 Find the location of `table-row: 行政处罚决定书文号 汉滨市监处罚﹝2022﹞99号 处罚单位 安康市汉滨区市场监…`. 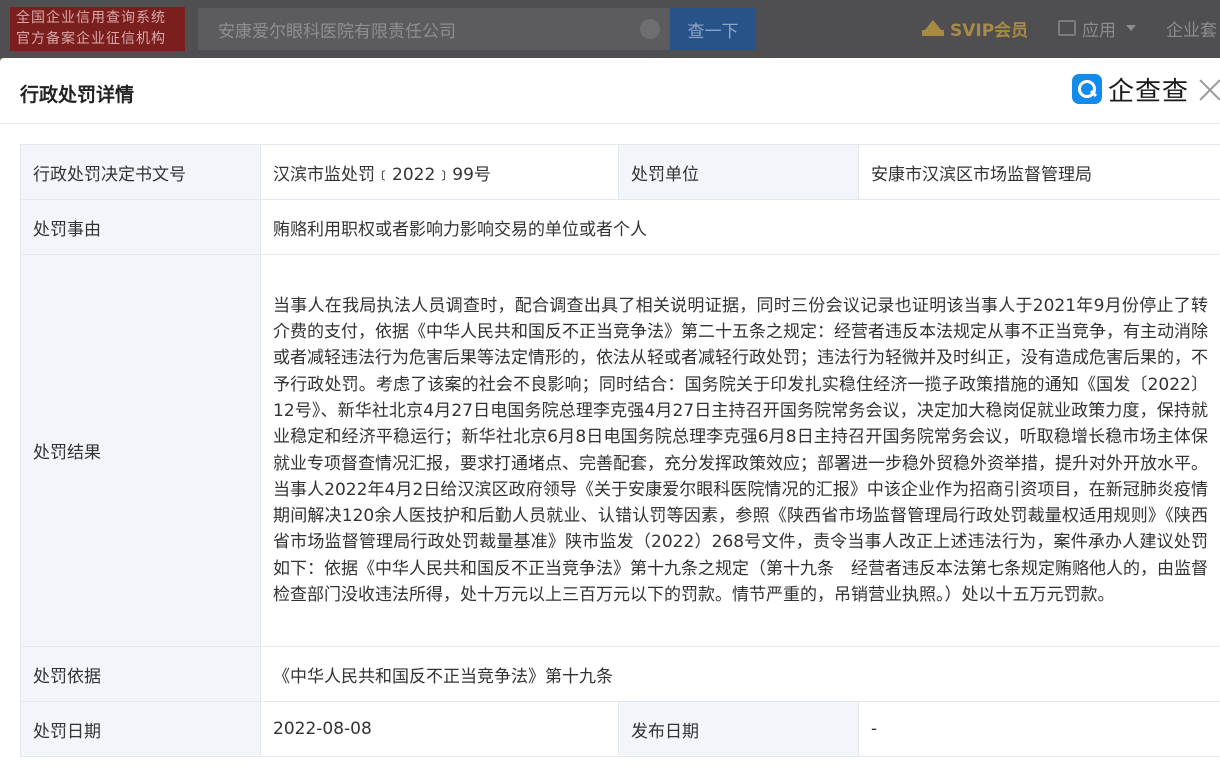

table-row: 行政处罚决定书文号 汉滨市监处罚﹝2022﹞99号 处罚单位 安康市汉滨区市场监… is located at coordinates (620, 172).